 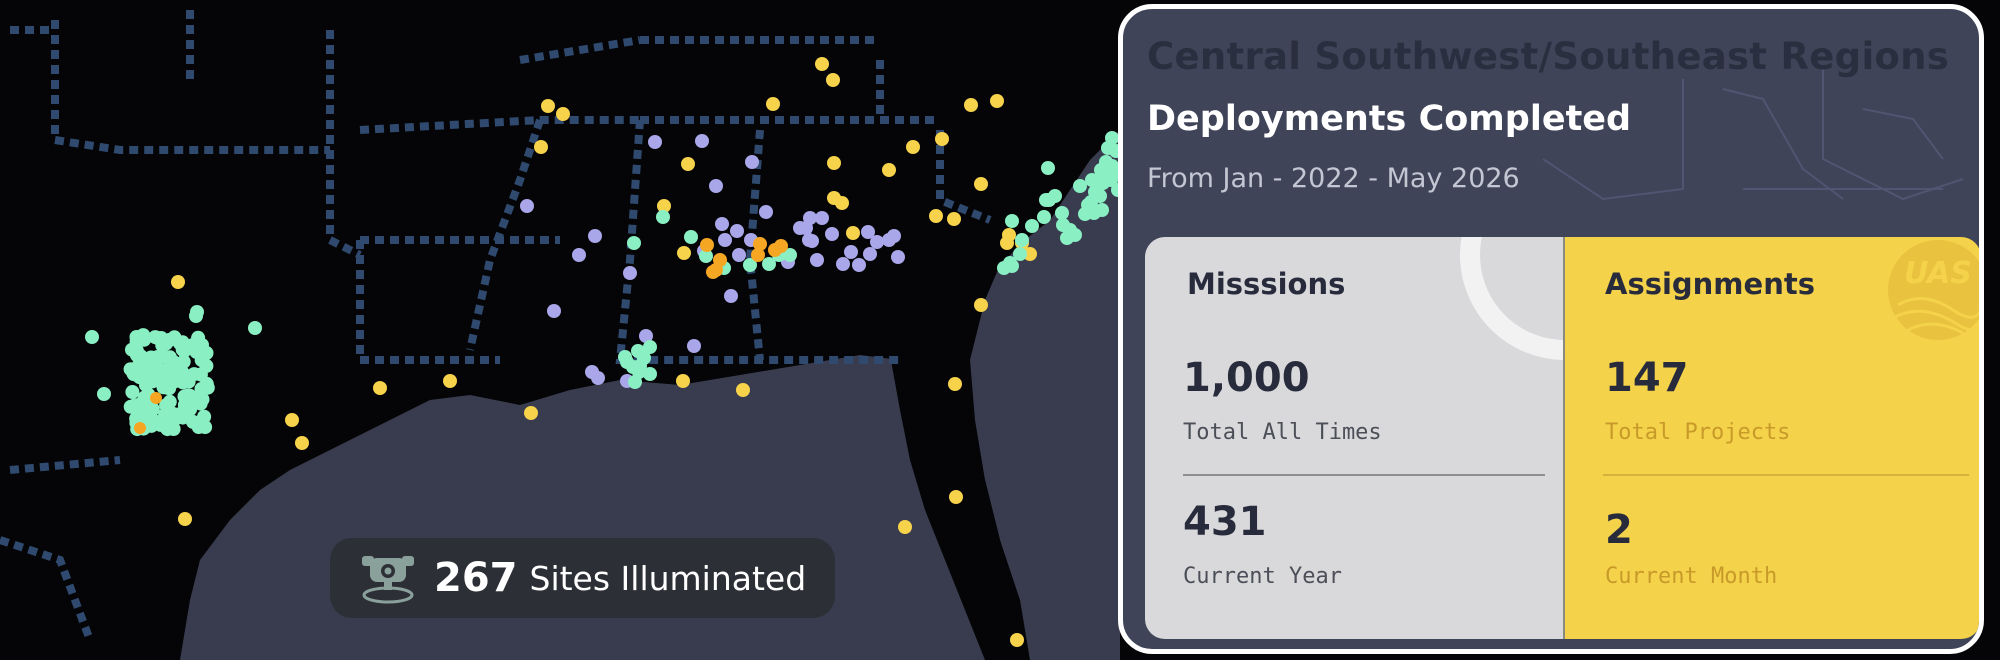 I want to click on date-range: From Jan - 2022 - May 2026, so click(x=1333, y=178).